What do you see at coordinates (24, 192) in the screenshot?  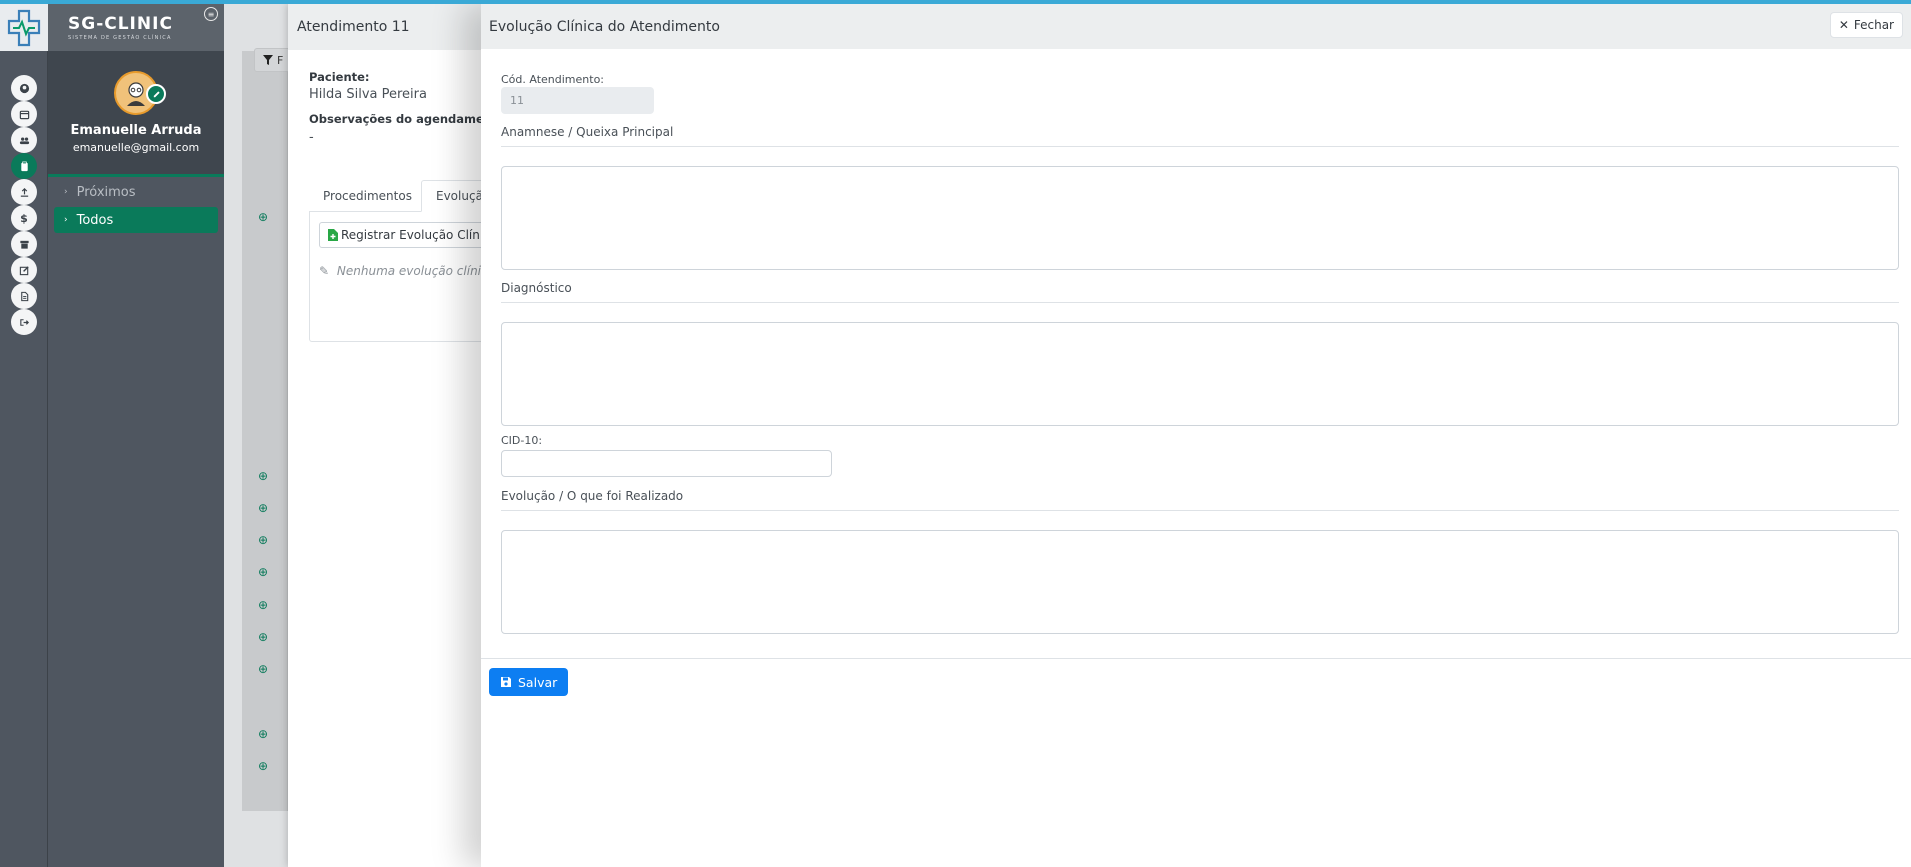 I see `upload-icon` at bounding box center [24, 192].